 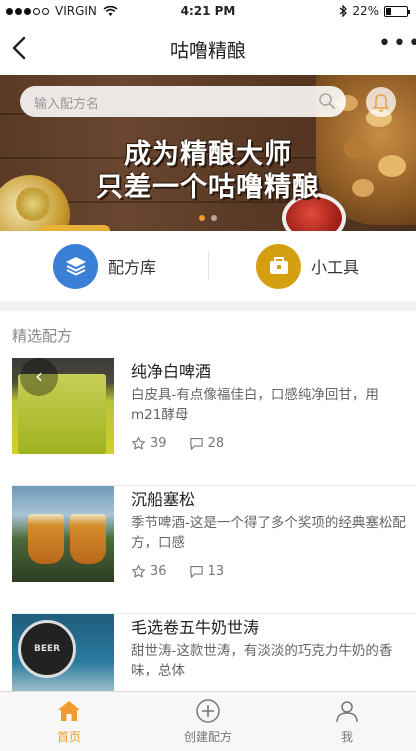 What do you see at coordinates (335, 267) in the screenshot?
I see `tools-label: 小工具` at bounding box center [335, 267].